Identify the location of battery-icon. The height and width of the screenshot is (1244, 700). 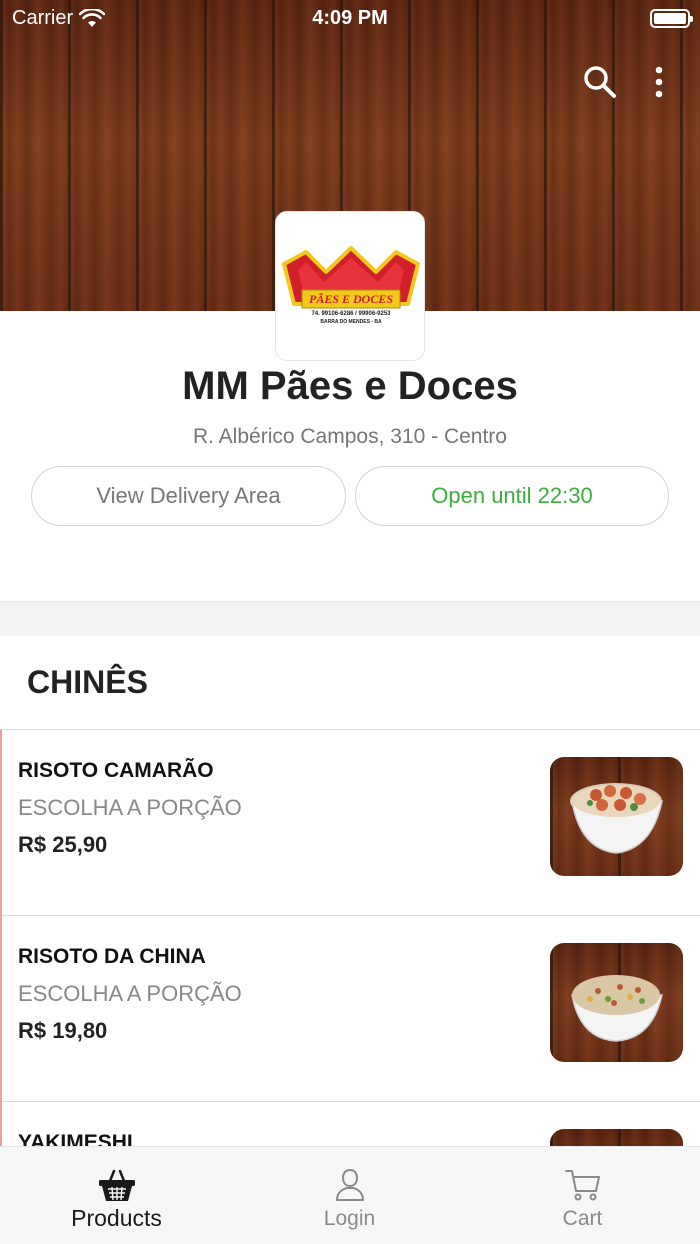
(671, 18).